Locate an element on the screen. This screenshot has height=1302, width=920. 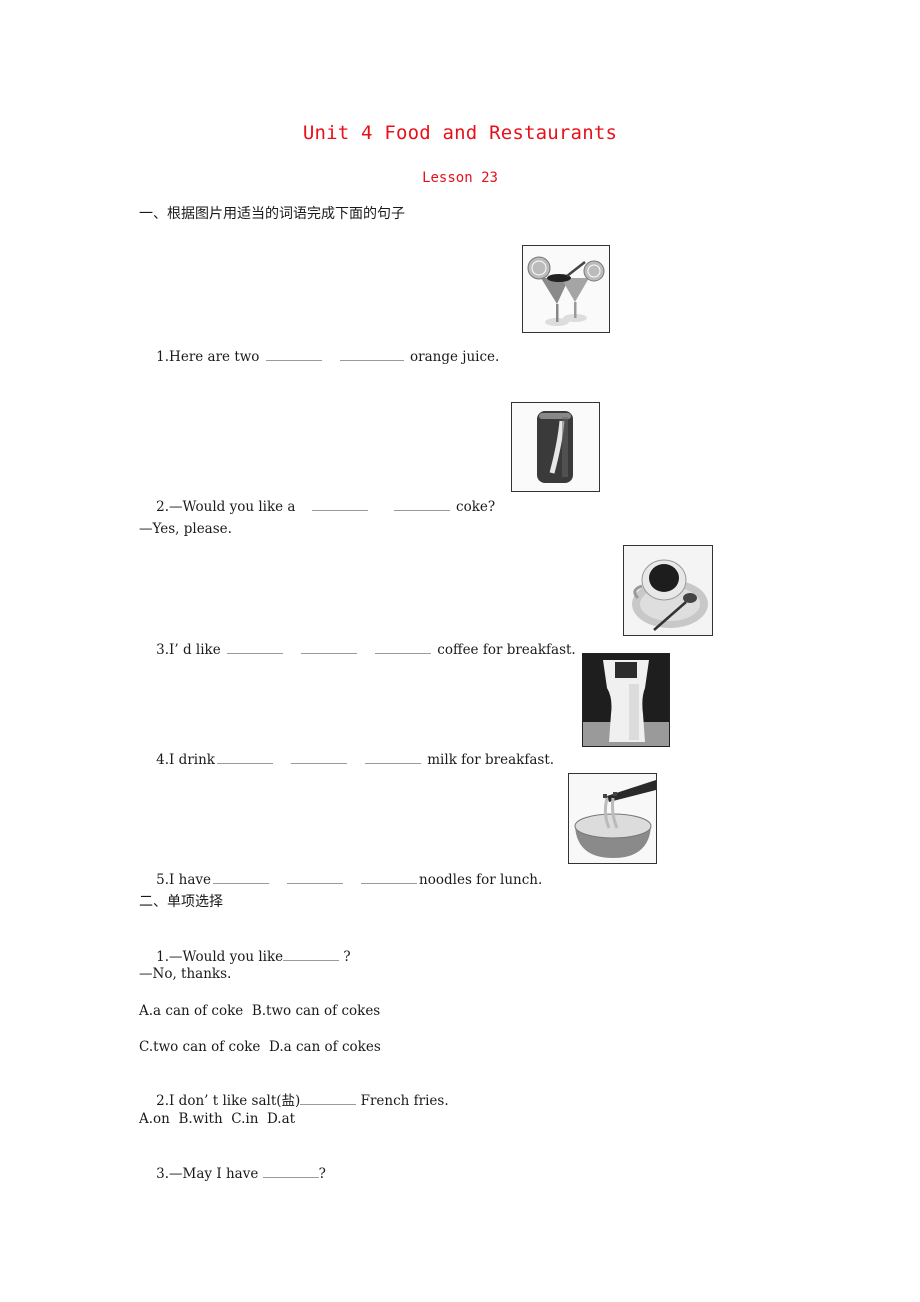
coke-picture is located at coordinates (555, 447).